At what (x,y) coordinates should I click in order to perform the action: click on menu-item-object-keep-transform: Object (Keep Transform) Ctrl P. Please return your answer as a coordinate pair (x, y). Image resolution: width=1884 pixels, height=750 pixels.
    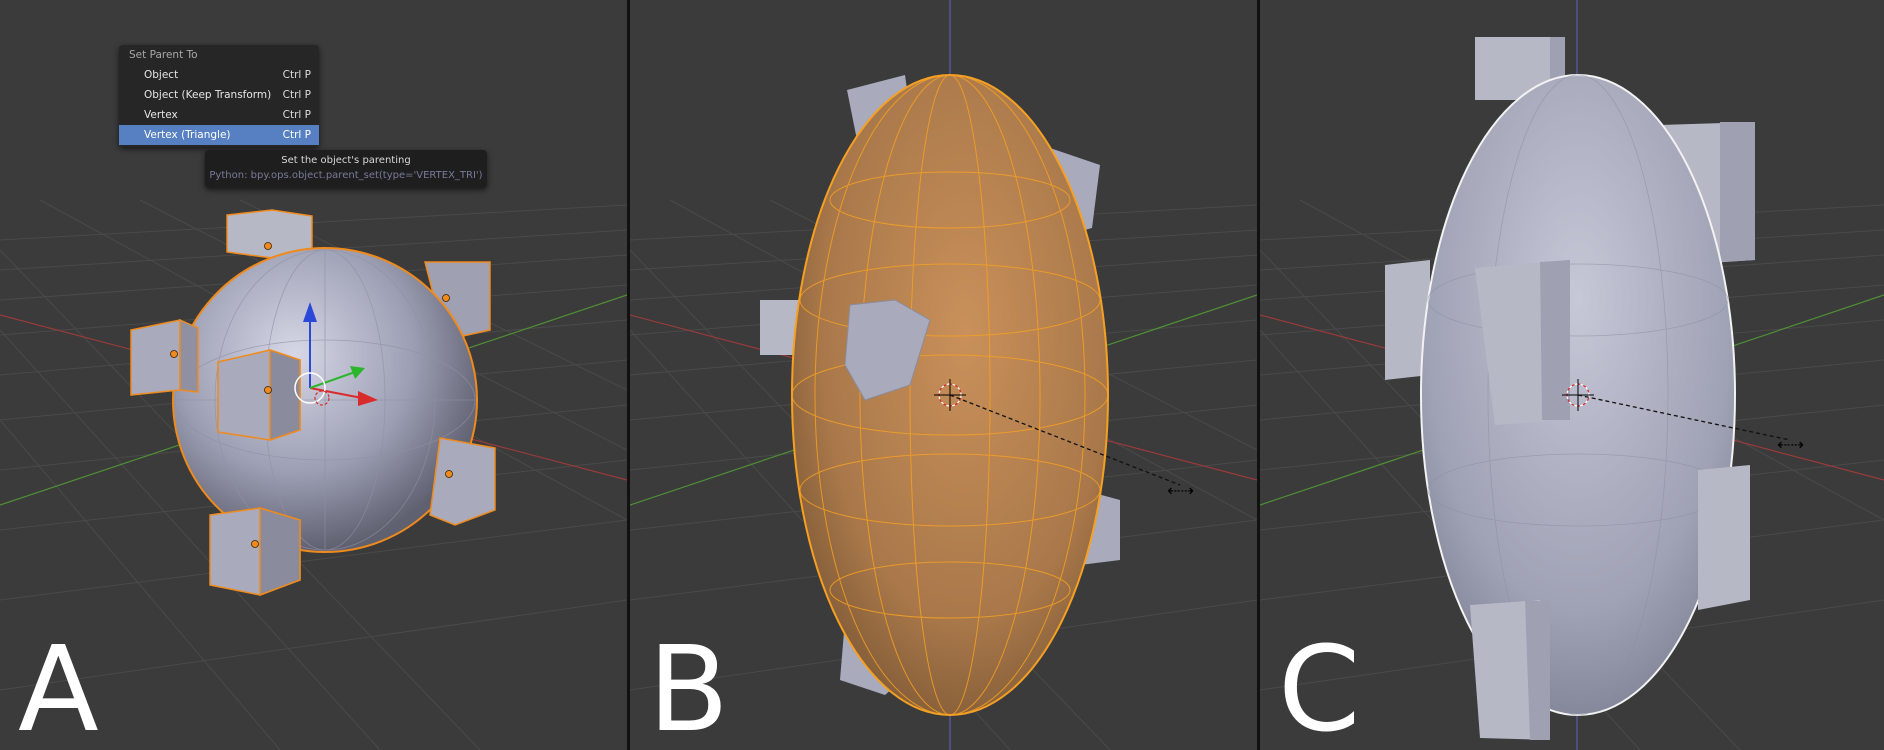
    Looking at the image, I should click on (219, 95).